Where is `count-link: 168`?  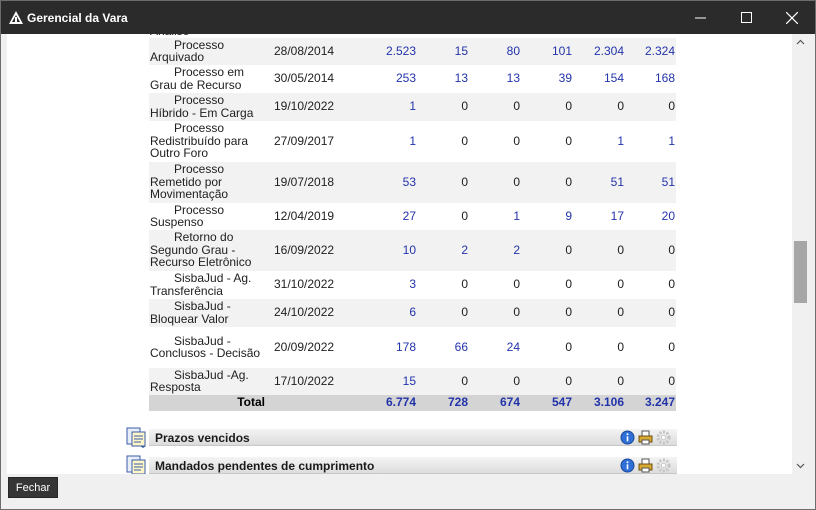 count-link: 168 is located at coordinates (650, 78).